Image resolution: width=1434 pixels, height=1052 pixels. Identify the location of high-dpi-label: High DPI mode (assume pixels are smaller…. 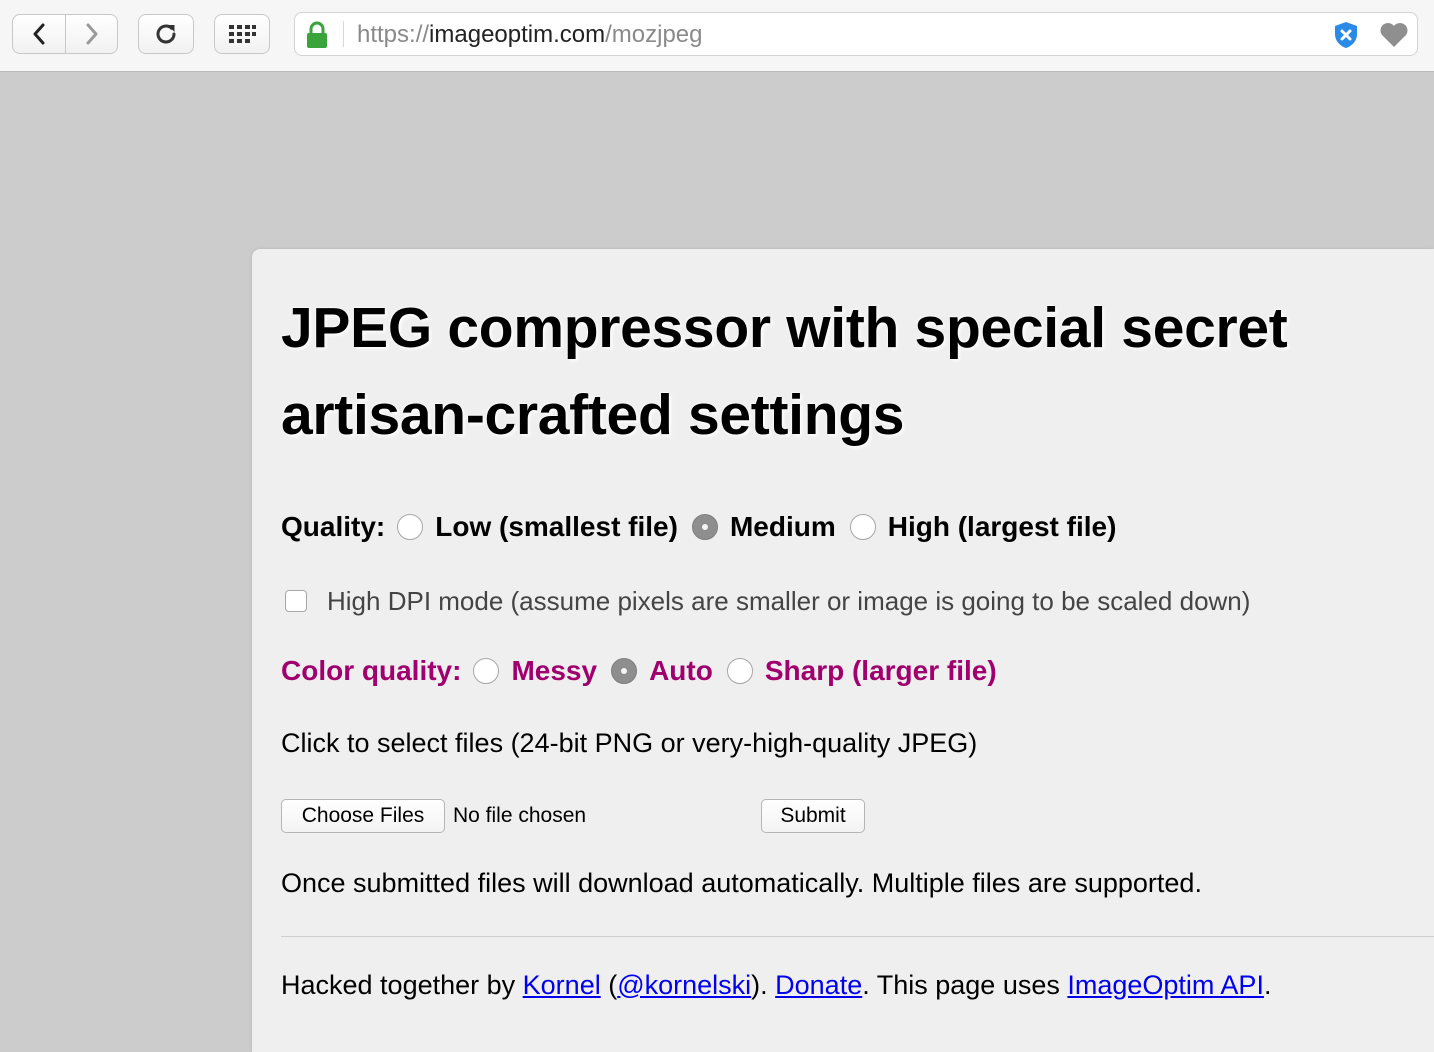
(788, 601).